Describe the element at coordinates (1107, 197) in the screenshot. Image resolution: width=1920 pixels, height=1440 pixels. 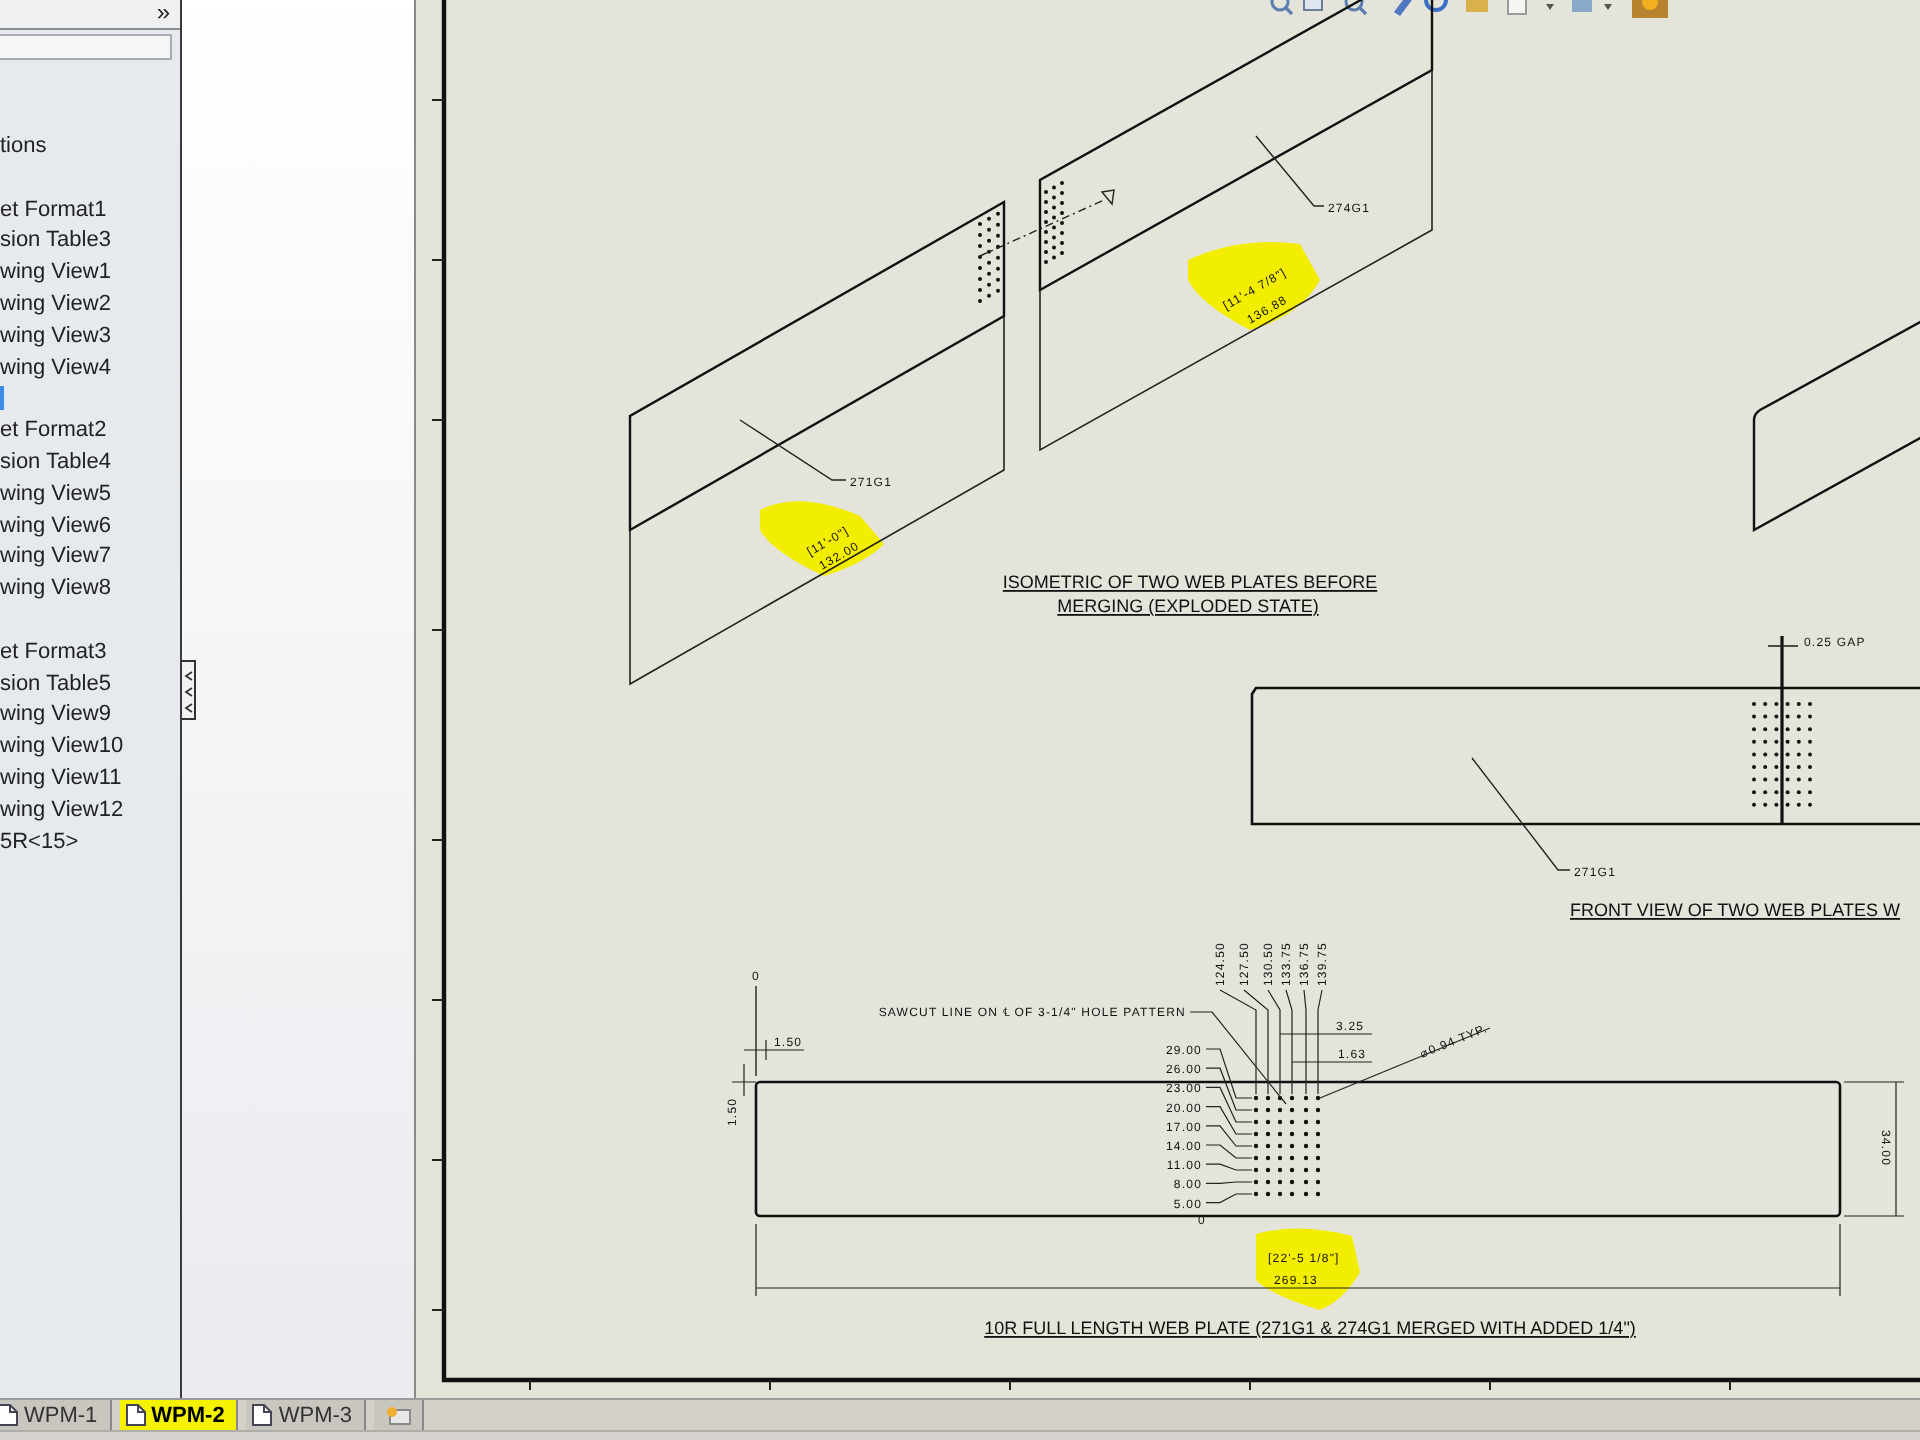
I see `plane-marker-icon` at that location.